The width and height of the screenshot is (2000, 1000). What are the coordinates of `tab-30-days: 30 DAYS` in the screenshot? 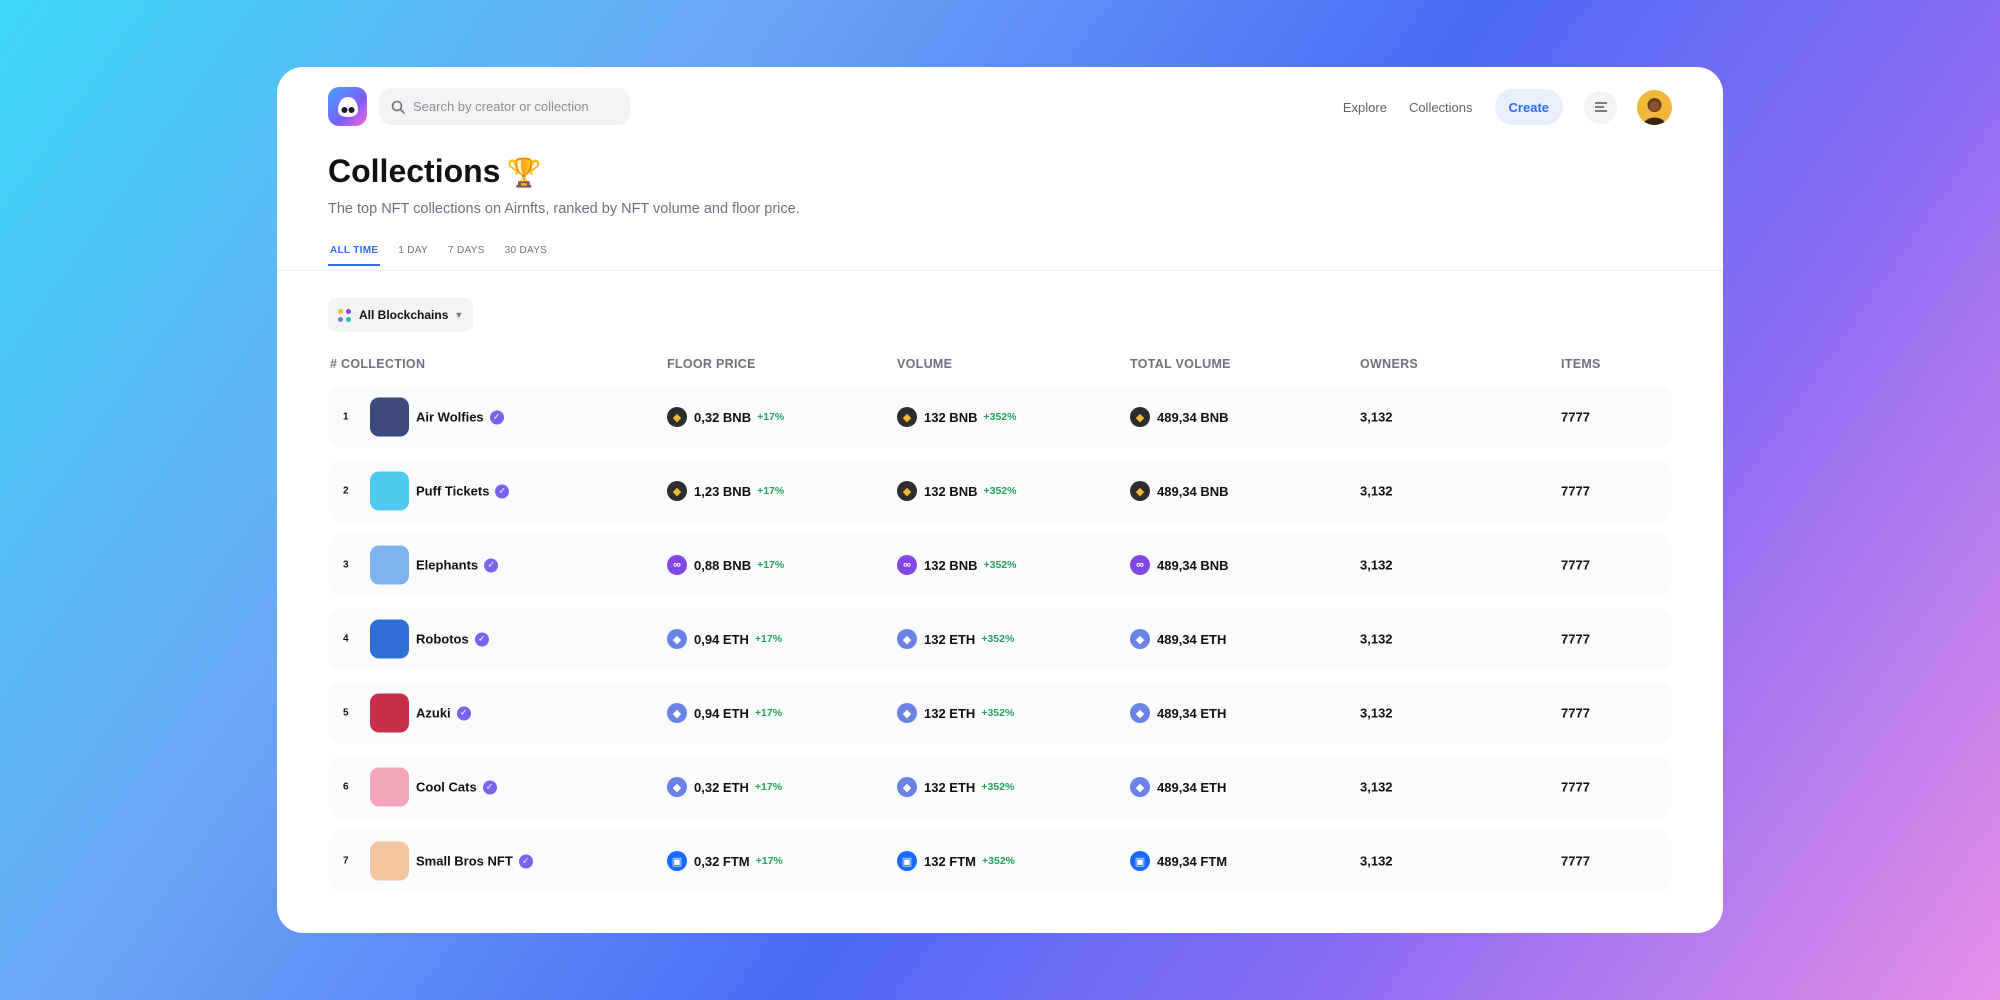 It's located at (526, 255).